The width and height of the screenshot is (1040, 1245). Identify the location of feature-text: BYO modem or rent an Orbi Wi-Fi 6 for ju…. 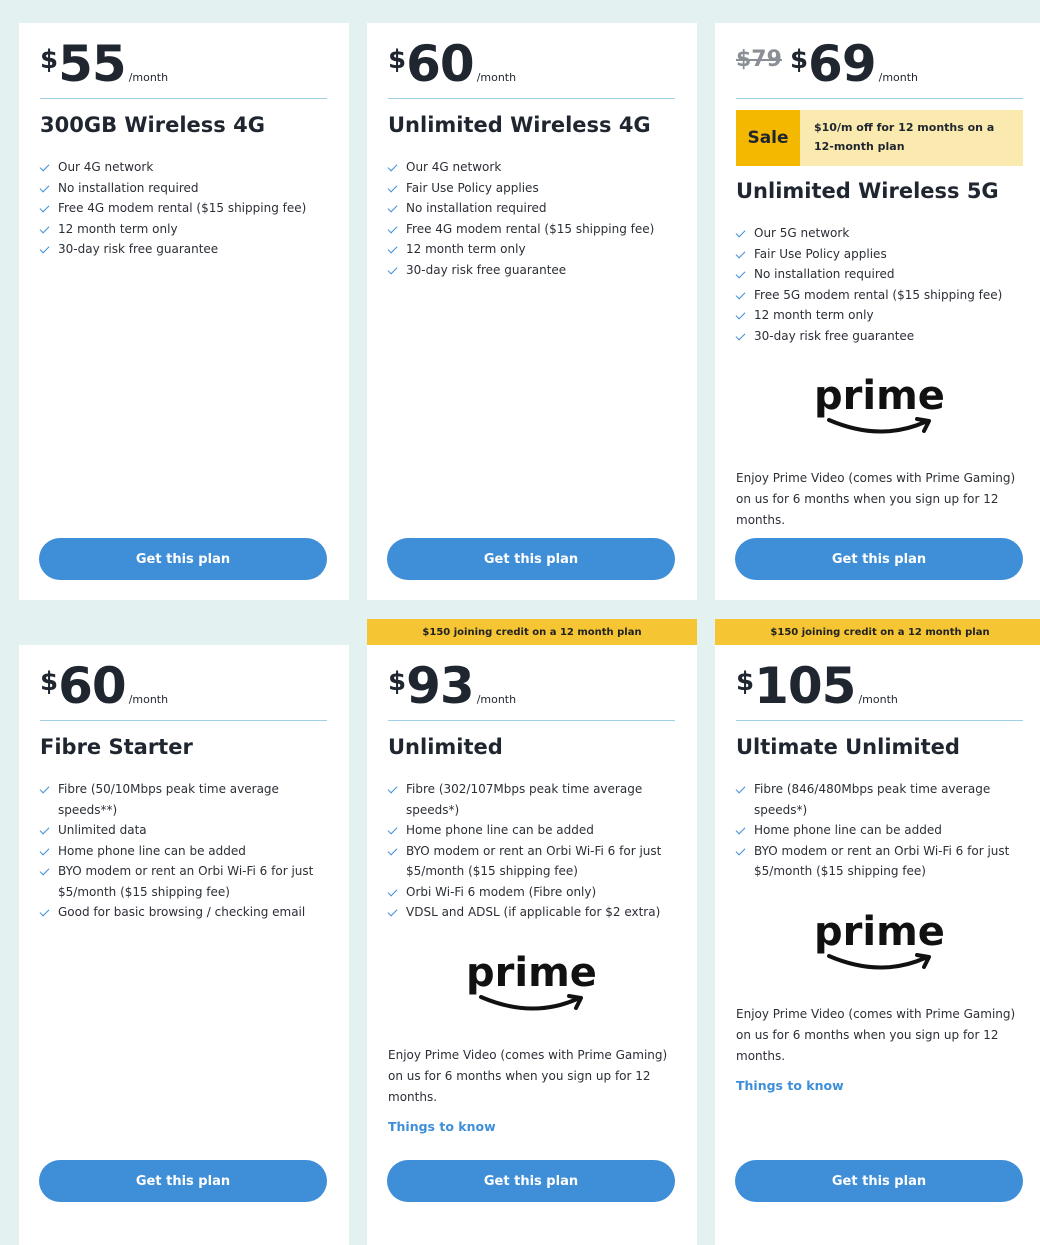
(186, 881).